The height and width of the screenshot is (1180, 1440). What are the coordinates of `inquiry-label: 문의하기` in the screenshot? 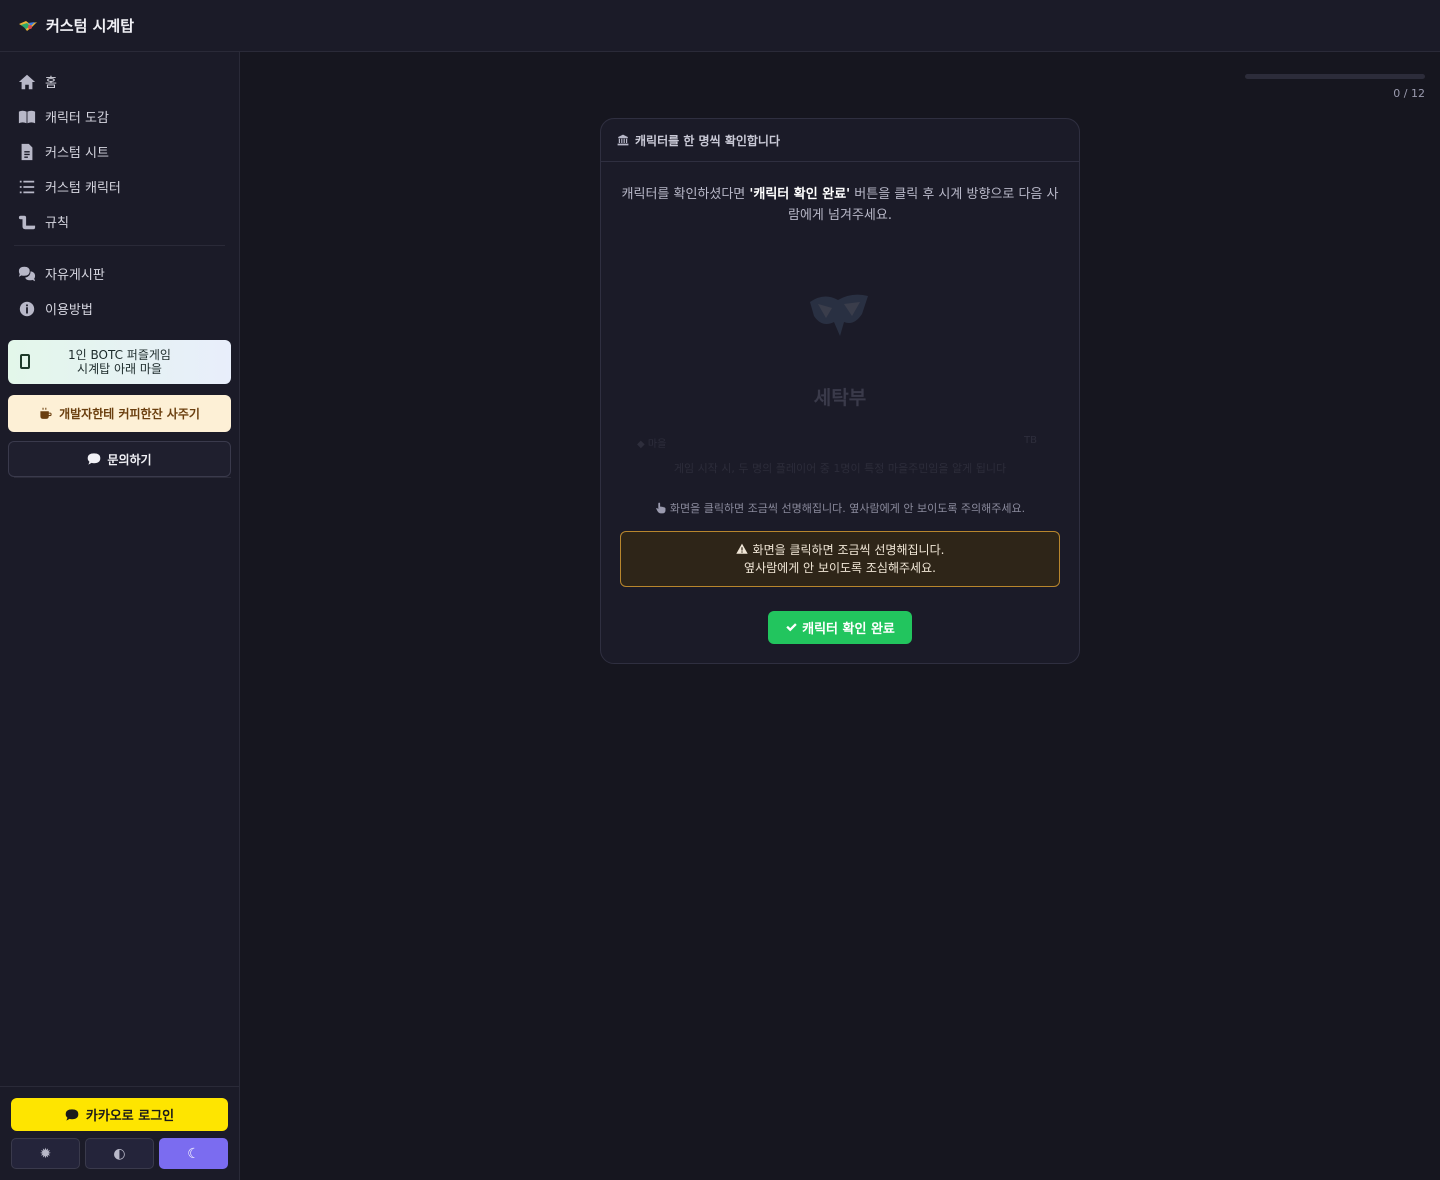 It's located at (129, 459).